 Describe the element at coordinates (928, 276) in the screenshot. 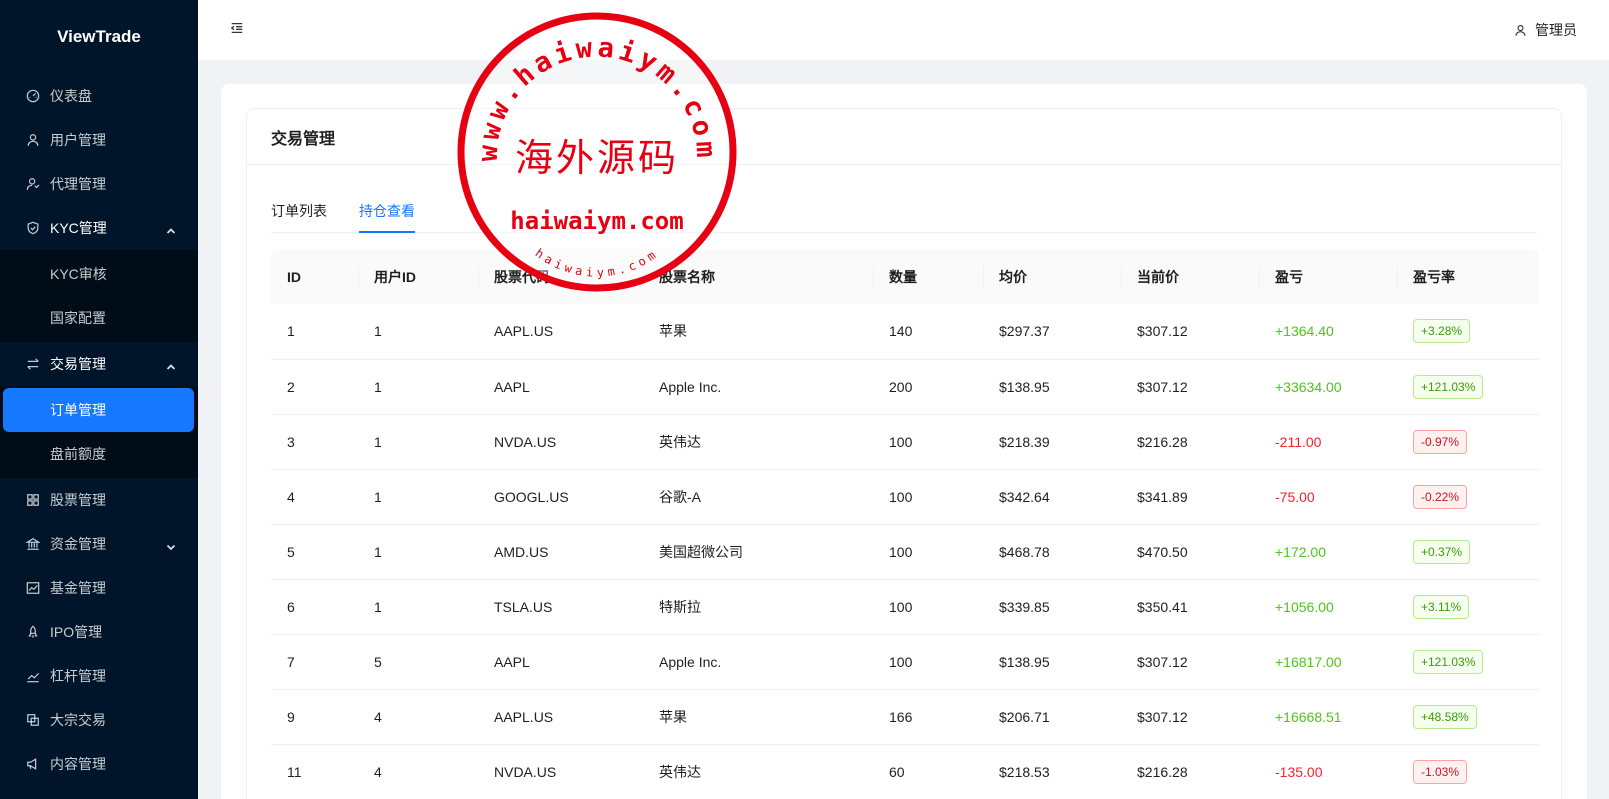

I see `column-header-quantity: 数量` at that location.